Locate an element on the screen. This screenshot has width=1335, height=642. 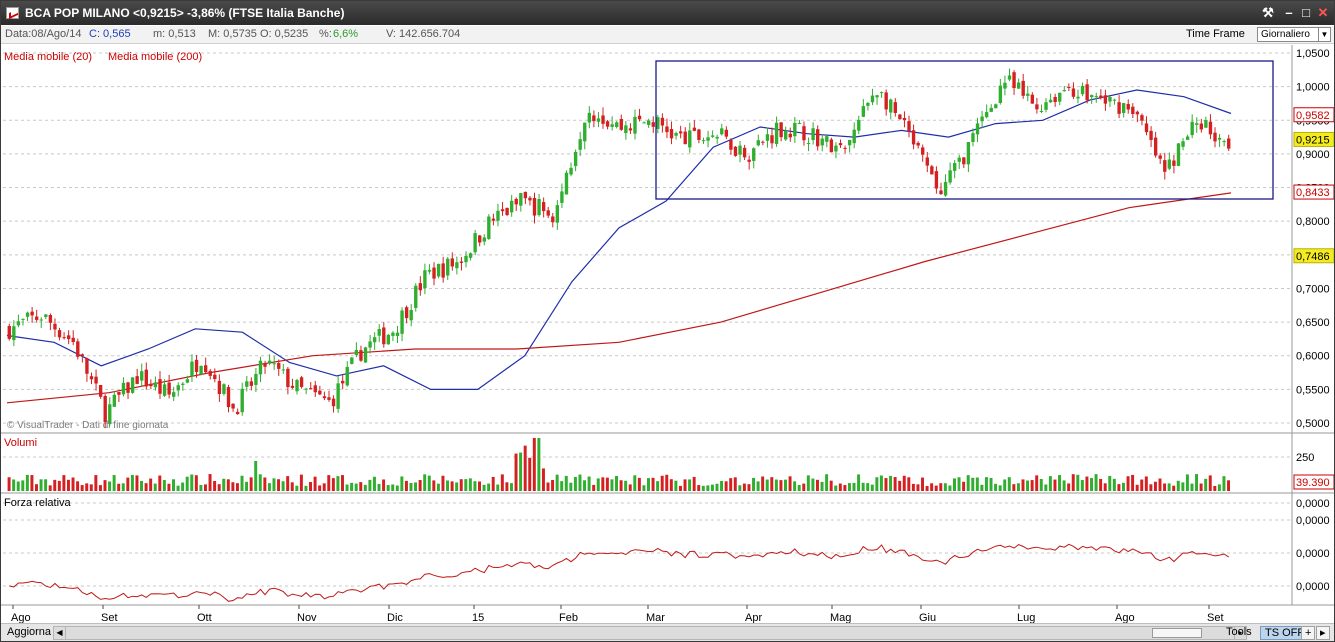
tools-icon: ⚒ is located at coordinates (1268, 13).